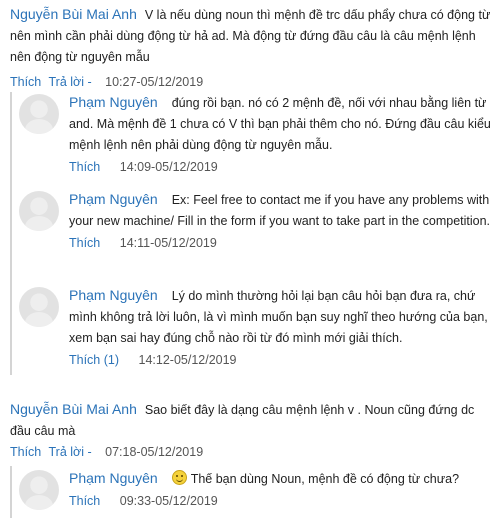  Describe the element at coordinates (187, 360) in the screenshot. I see `reply-timestamp: 14:12-05/12/2019` at that location.